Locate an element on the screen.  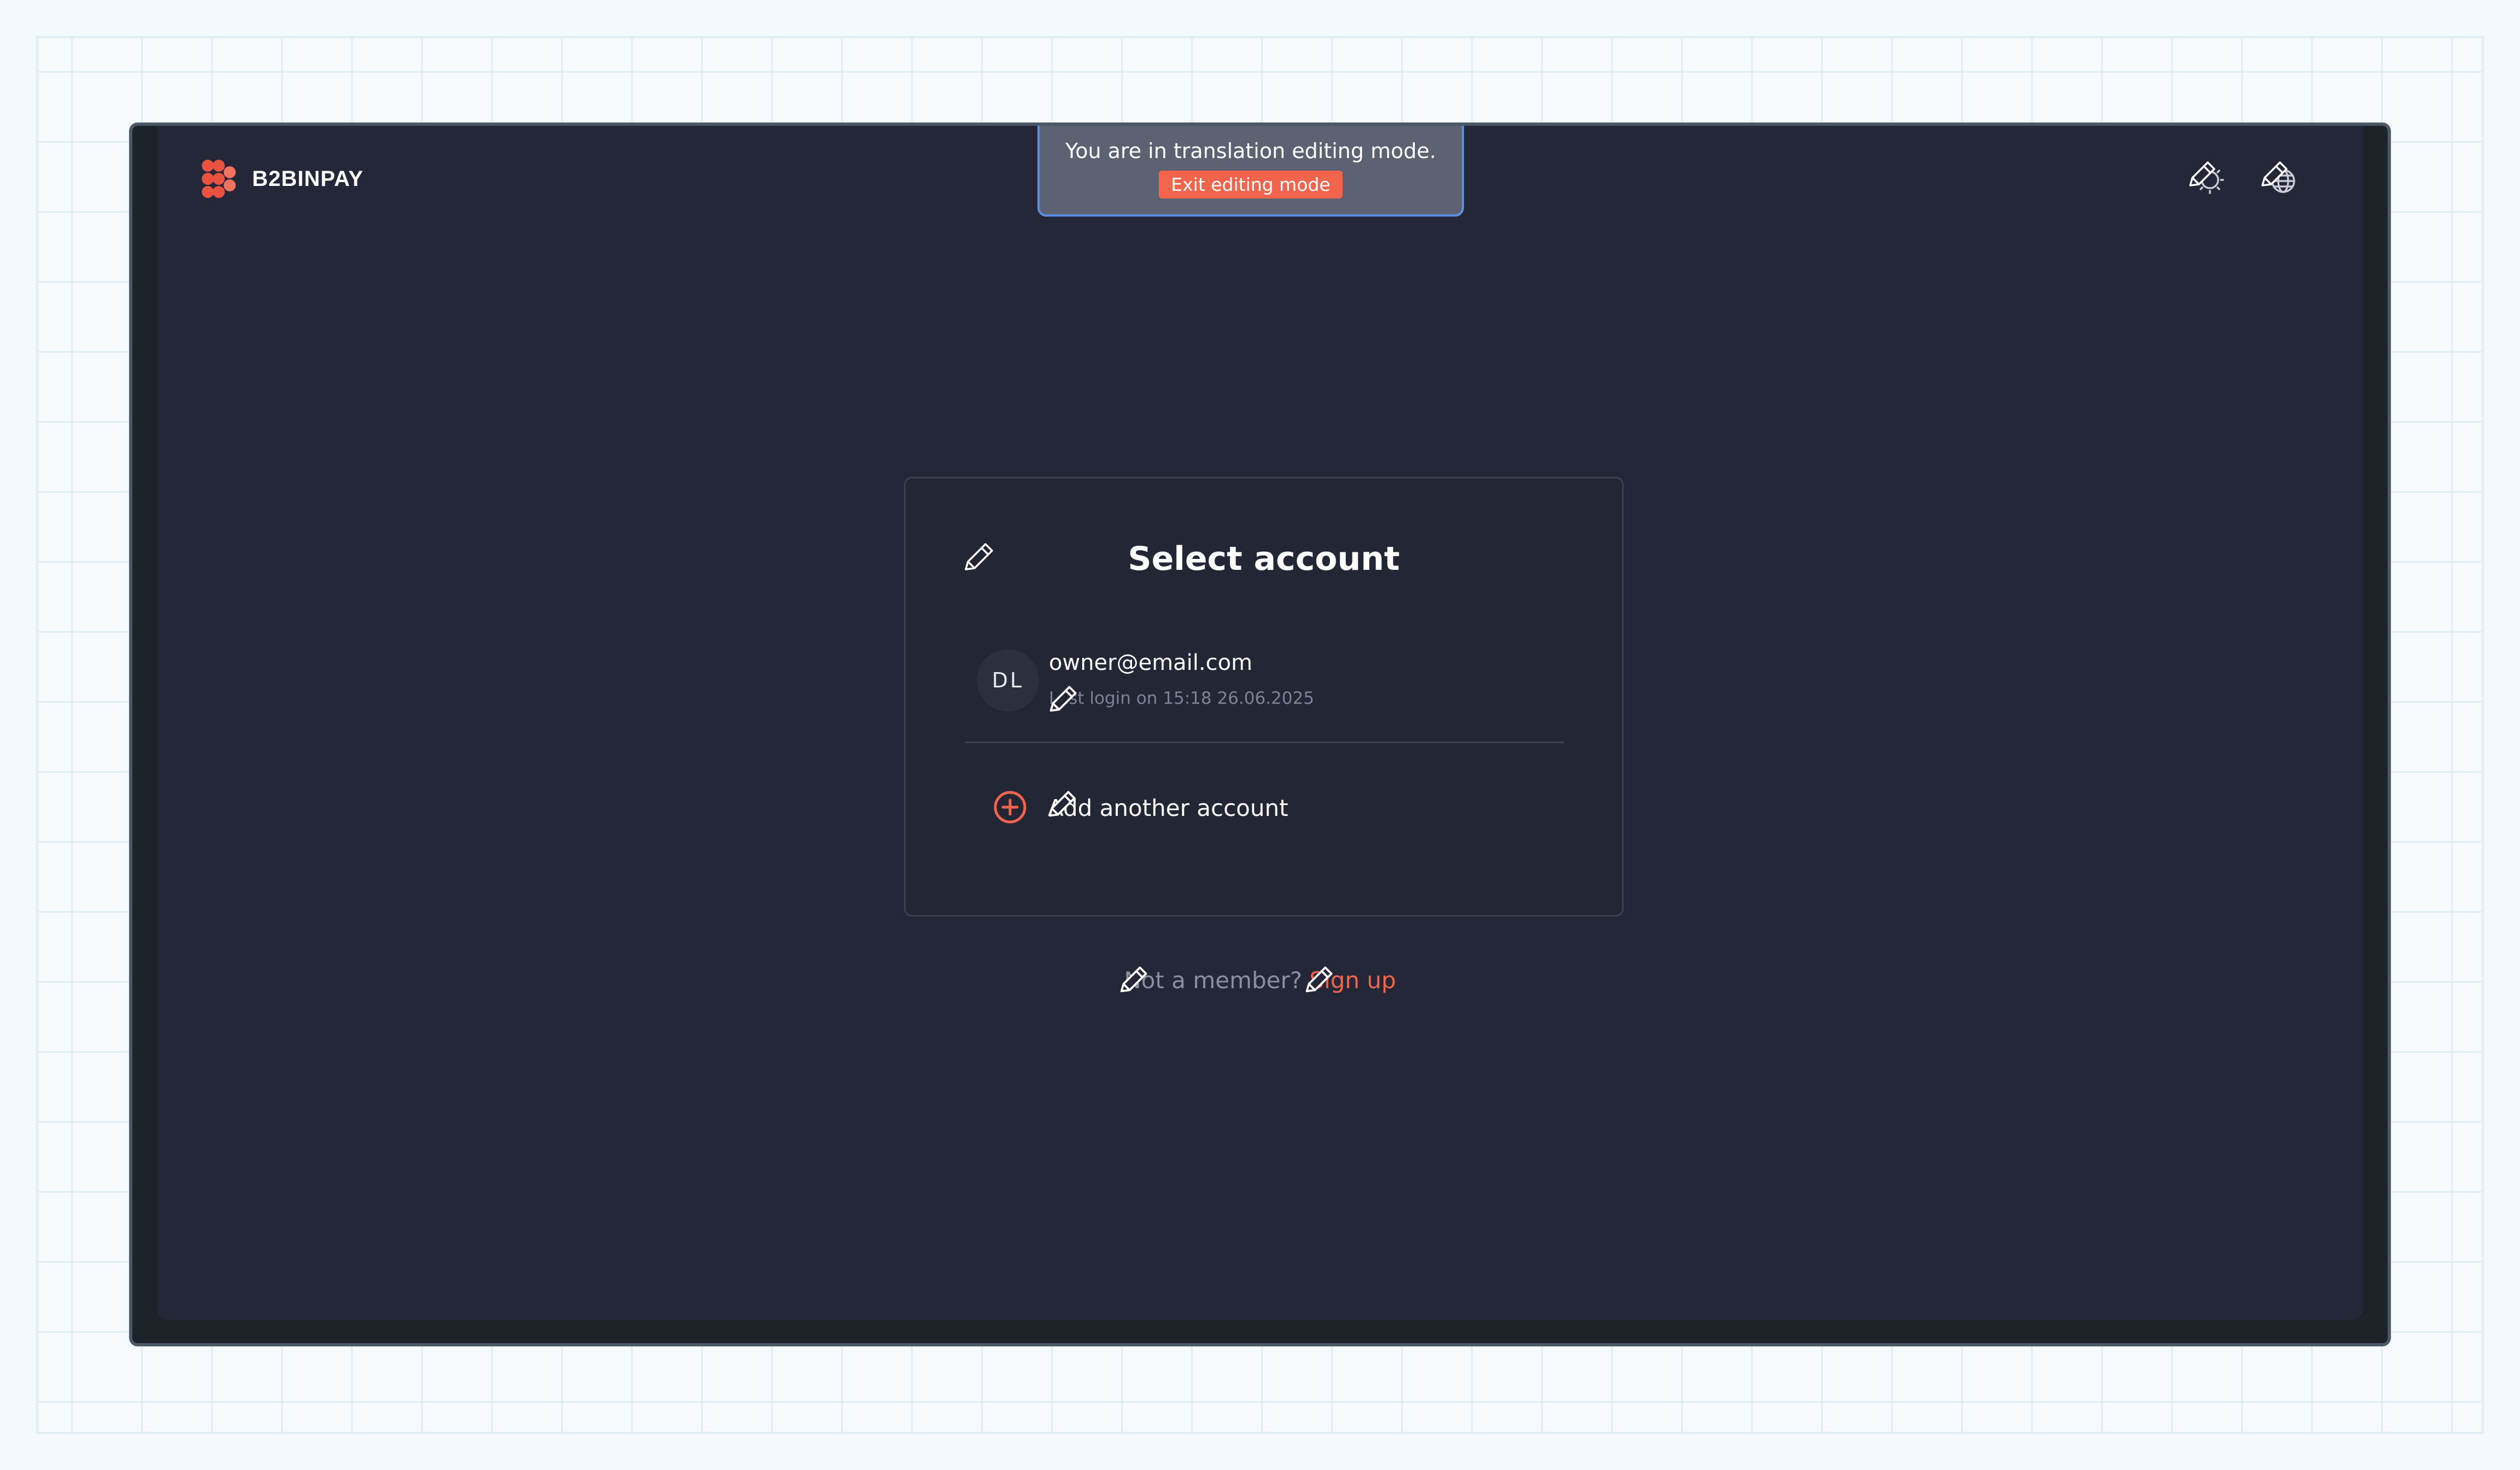
not-member-text: Not a member? is located at coordinates (1213, 980).